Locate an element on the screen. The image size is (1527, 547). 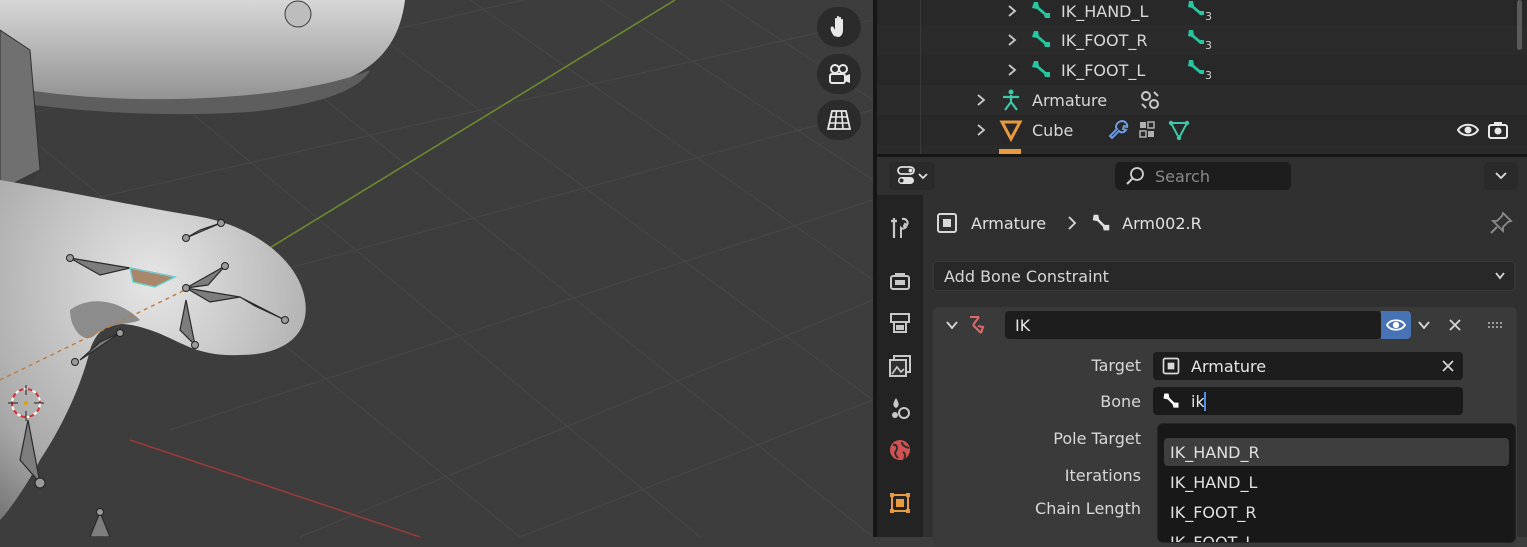
bone-label: Bone is located at coordinates (1120, 401).